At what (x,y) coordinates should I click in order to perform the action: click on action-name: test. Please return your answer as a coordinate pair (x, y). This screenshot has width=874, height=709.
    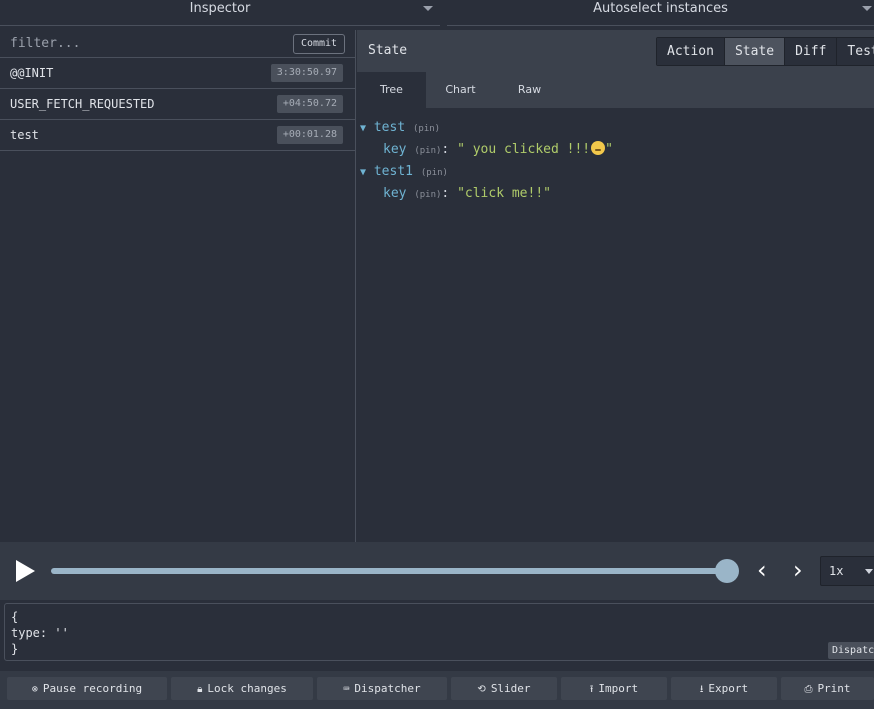
    Looking at the image, I should click on (24, 135).